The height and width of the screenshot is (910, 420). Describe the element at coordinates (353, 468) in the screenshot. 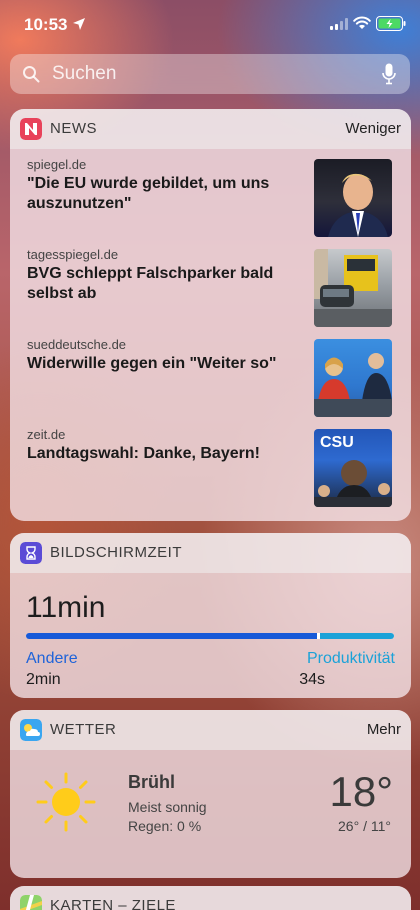

I see `news-thumbnail: CSU` at that location.